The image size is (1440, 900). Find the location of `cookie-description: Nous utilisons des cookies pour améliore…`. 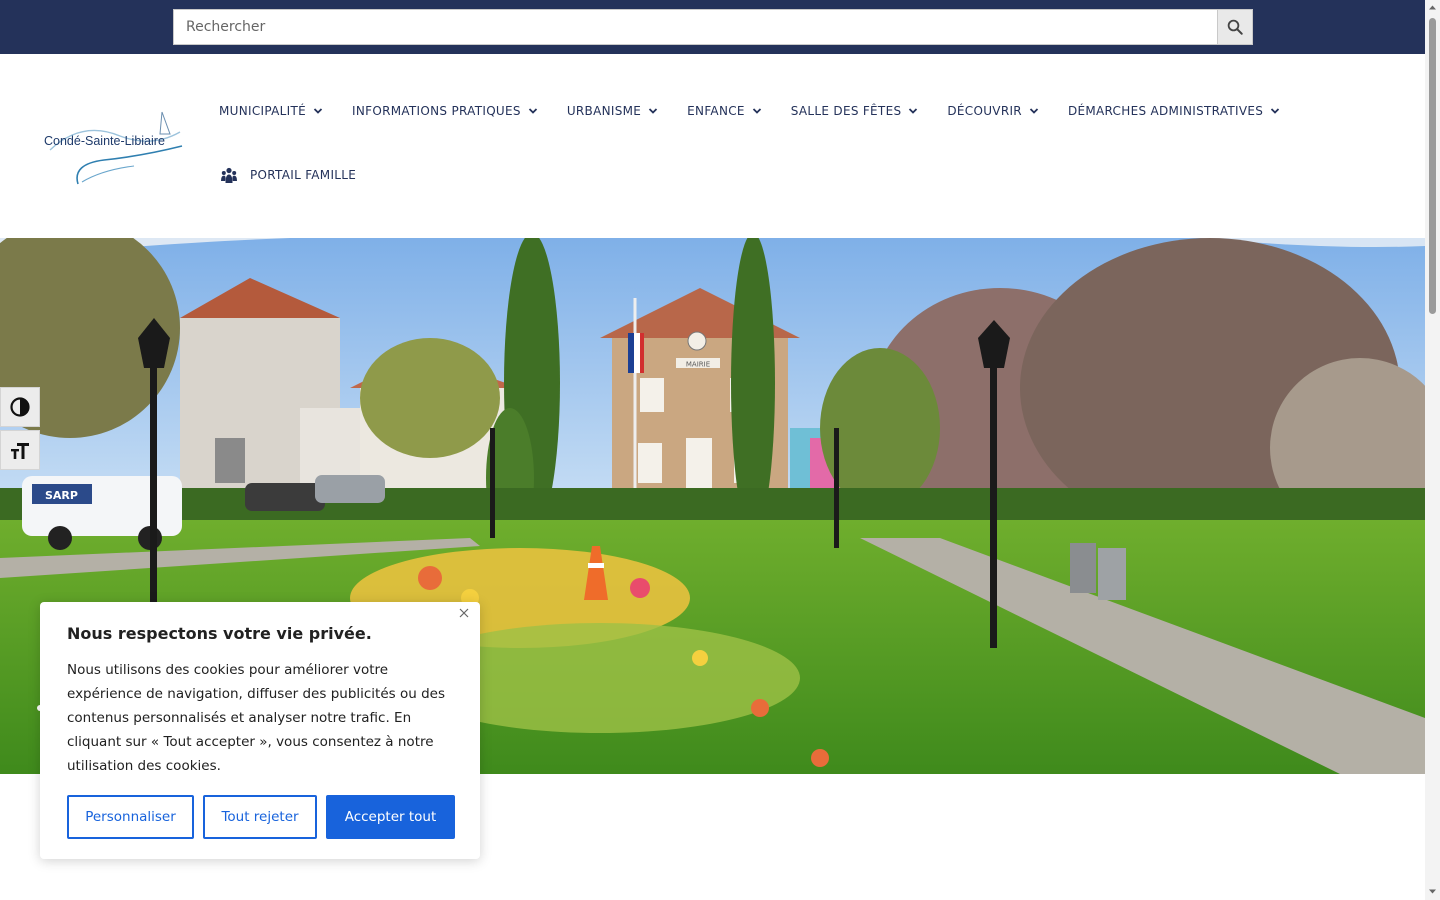

cookie-description: Nous utilisons des cookies pour améliore… is located at coordinates (256, 718).